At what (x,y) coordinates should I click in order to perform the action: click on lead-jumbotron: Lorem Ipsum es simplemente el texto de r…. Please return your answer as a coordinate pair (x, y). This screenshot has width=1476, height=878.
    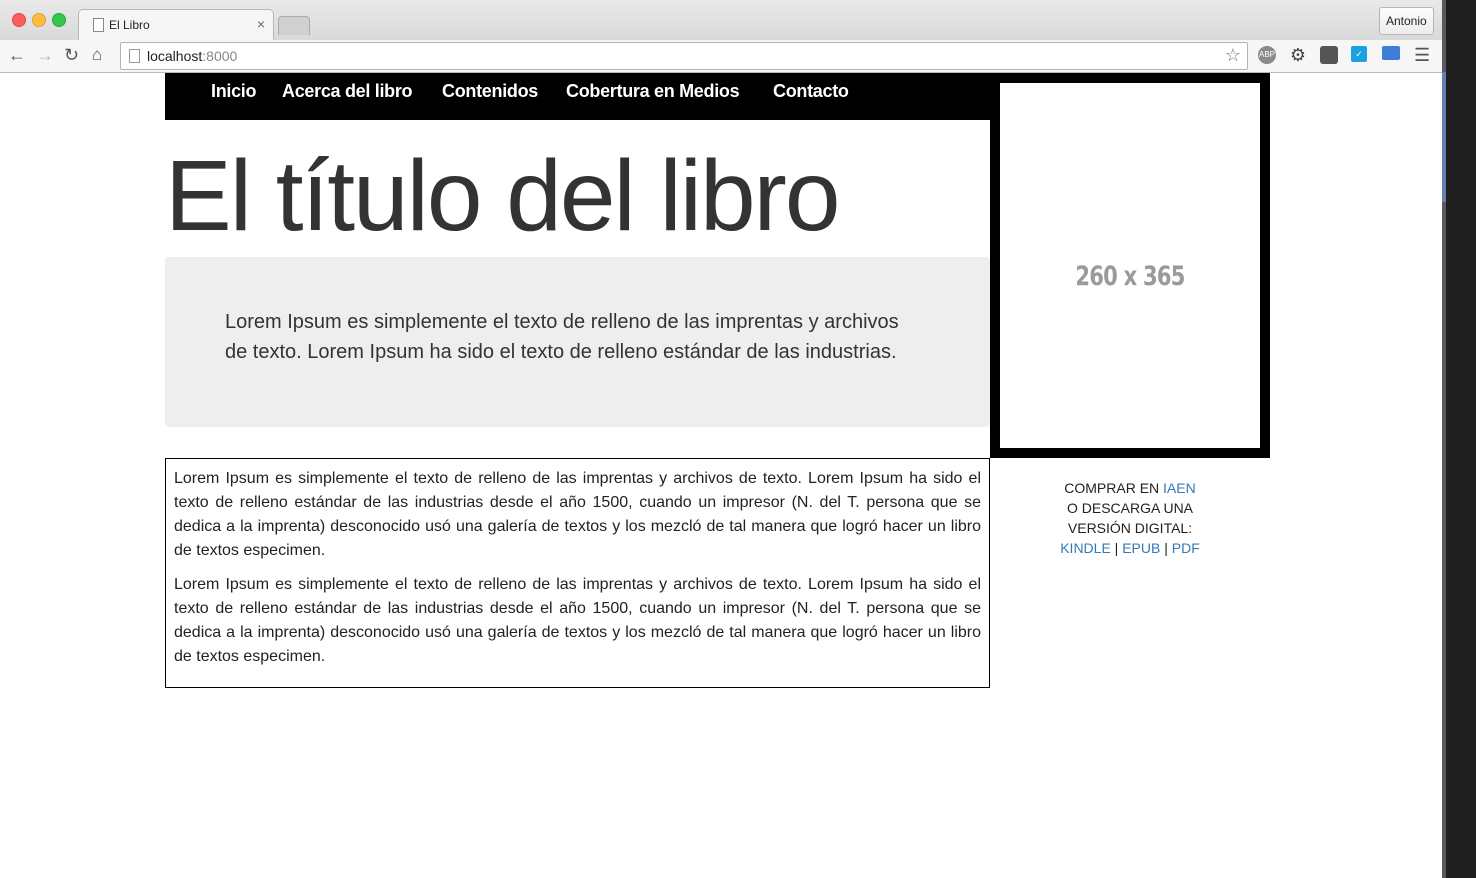
    Looking at the image, I should click on (577, 342).